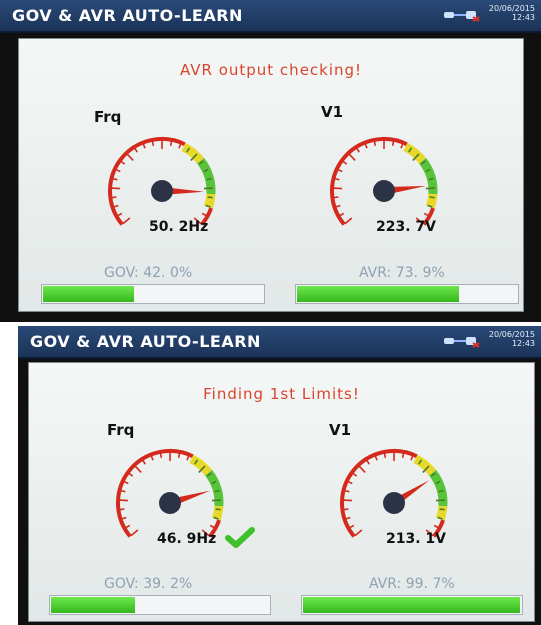 The height and width of the screenshot is (625, 541). I want to click on voltage-readout: 213. 1V, so click(416, 539).